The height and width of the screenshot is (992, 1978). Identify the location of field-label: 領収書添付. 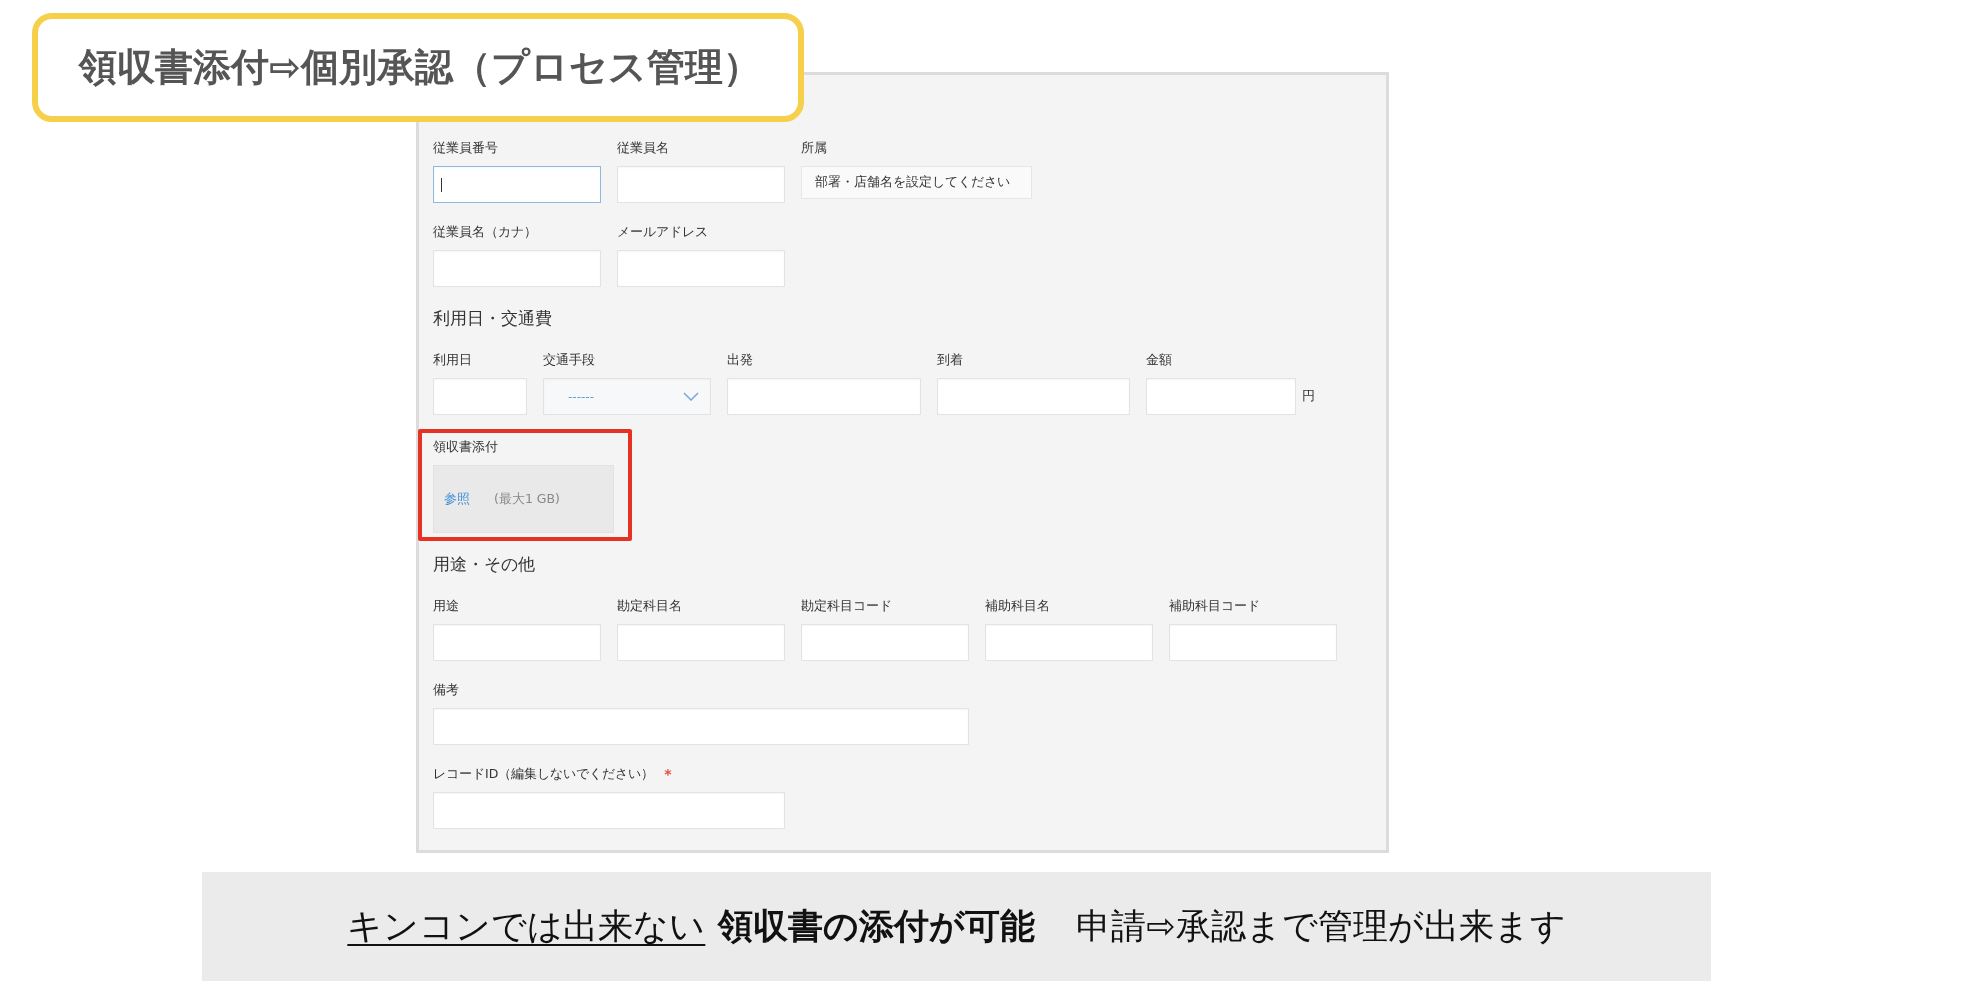
(465, 447).